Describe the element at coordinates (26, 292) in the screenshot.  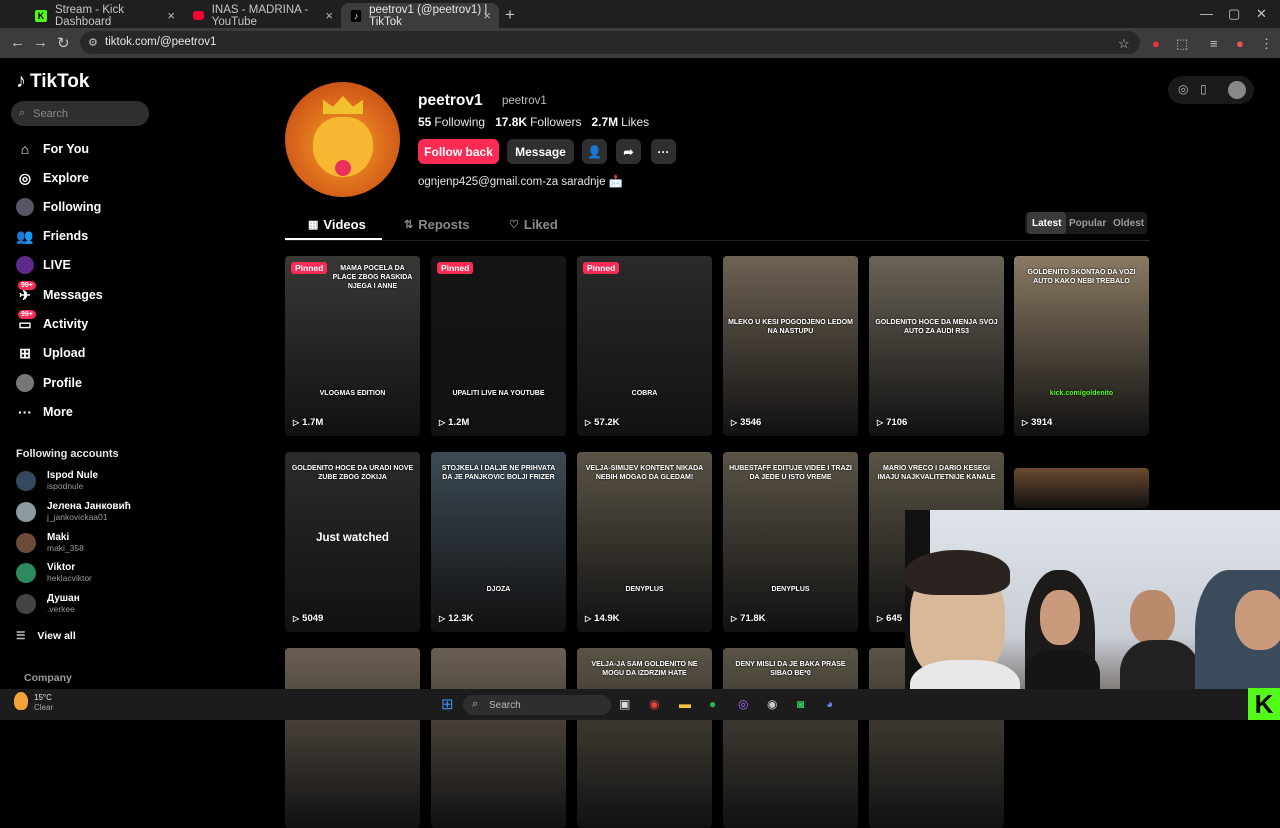
I see `messages-icon: ✈ 99+` at that location.